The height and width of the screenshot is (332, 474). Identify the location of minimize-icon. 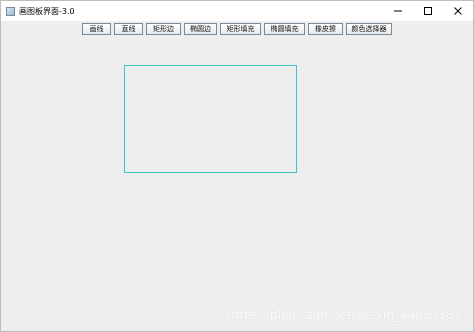
(398, 11).